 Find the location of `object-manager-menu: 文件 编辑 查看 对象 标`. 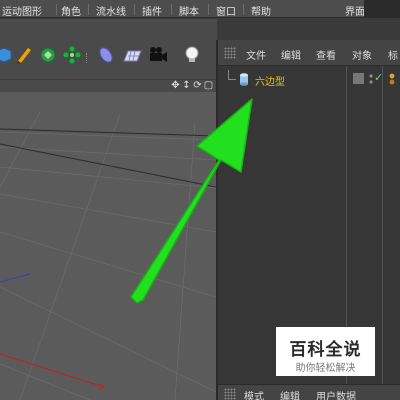

object-manager-menu: 文件 编辑 查看 对象 标 is located at coordinates (309, 53).